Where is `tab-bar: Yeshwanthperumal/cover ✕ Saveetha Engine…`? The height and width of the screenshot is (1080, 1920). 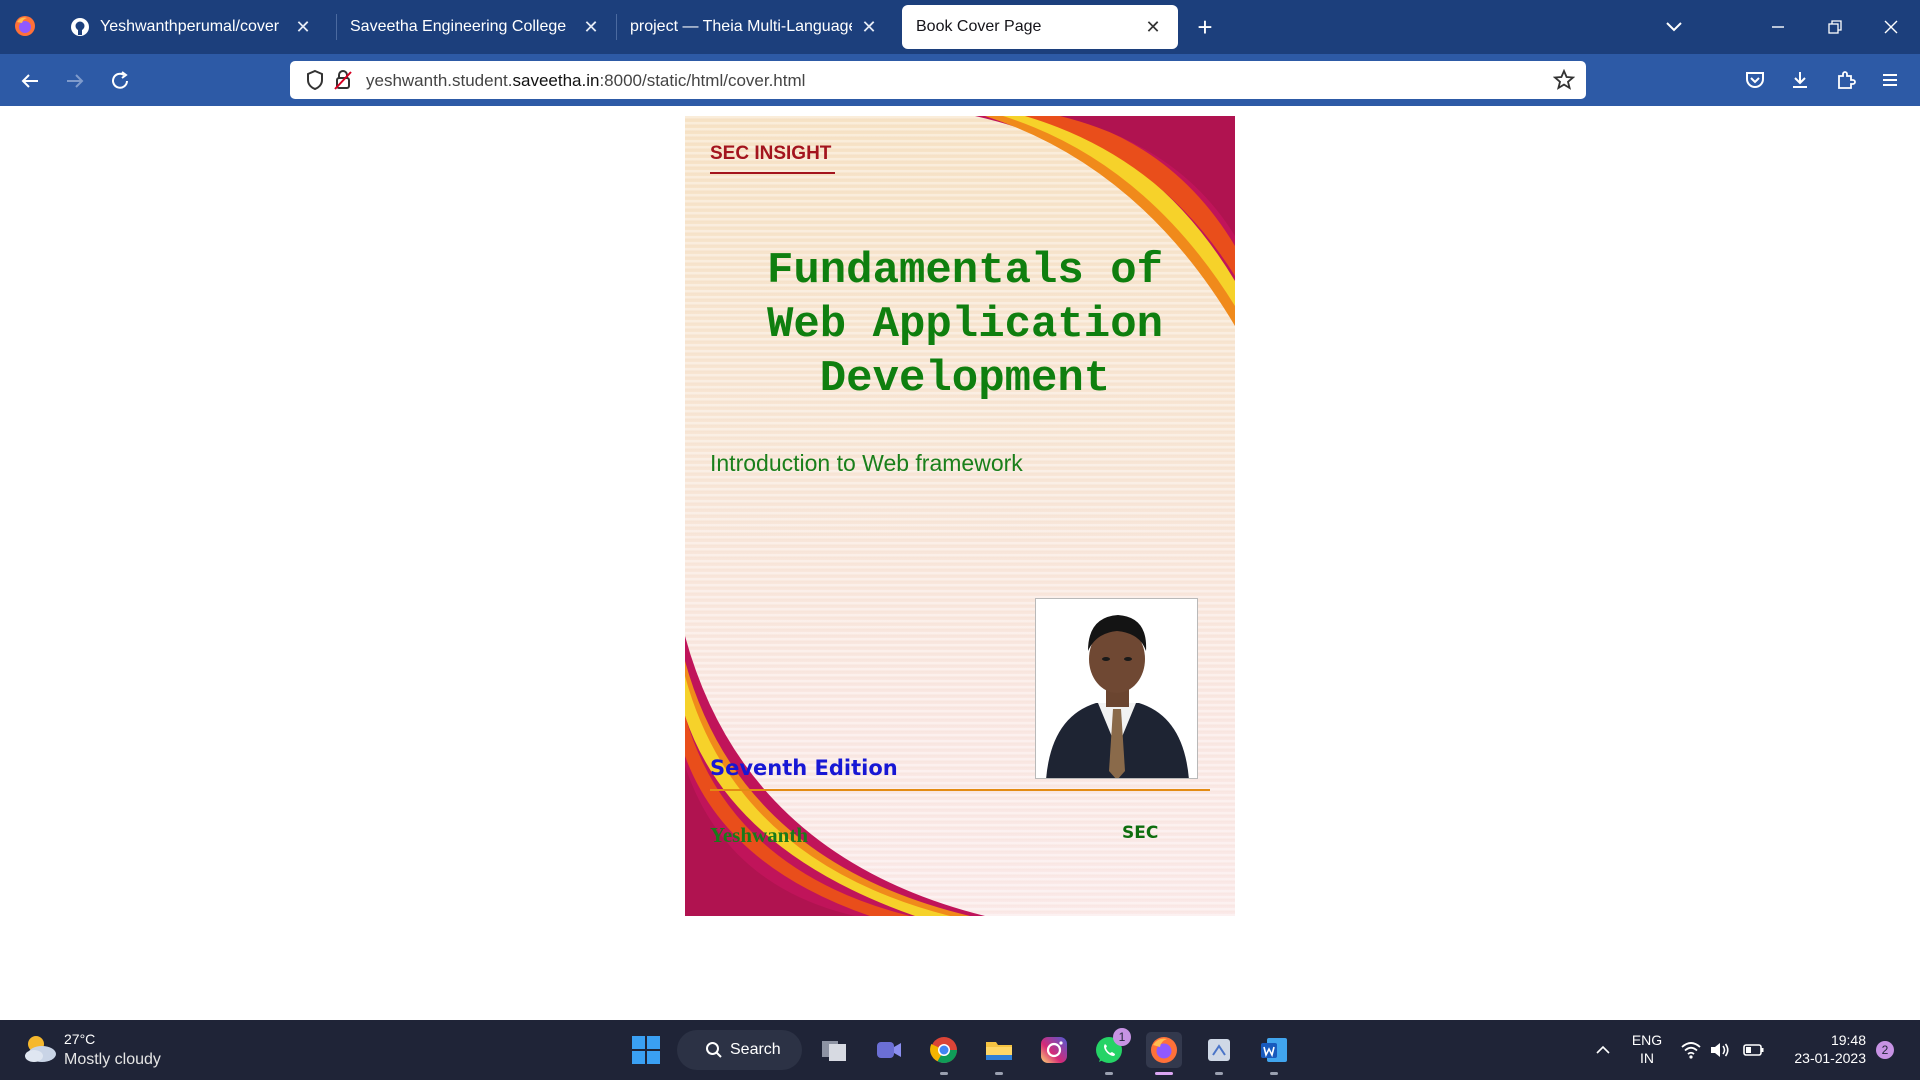
tab-bar: Yeshwanthperumal/cover ✕ Saveetha Engine… is located at coordinates (960, 27).